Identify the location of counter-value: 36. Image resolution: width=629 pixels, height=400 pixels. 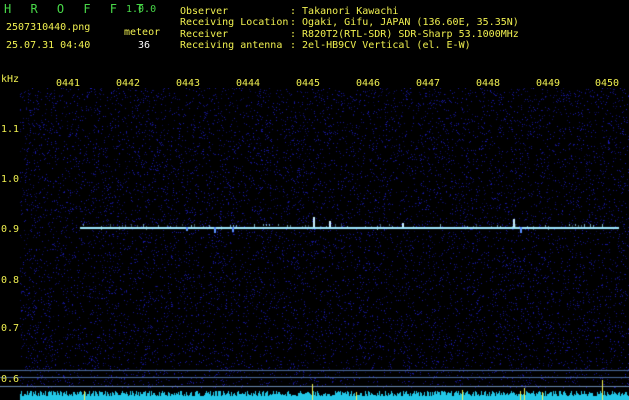
(144, 45).